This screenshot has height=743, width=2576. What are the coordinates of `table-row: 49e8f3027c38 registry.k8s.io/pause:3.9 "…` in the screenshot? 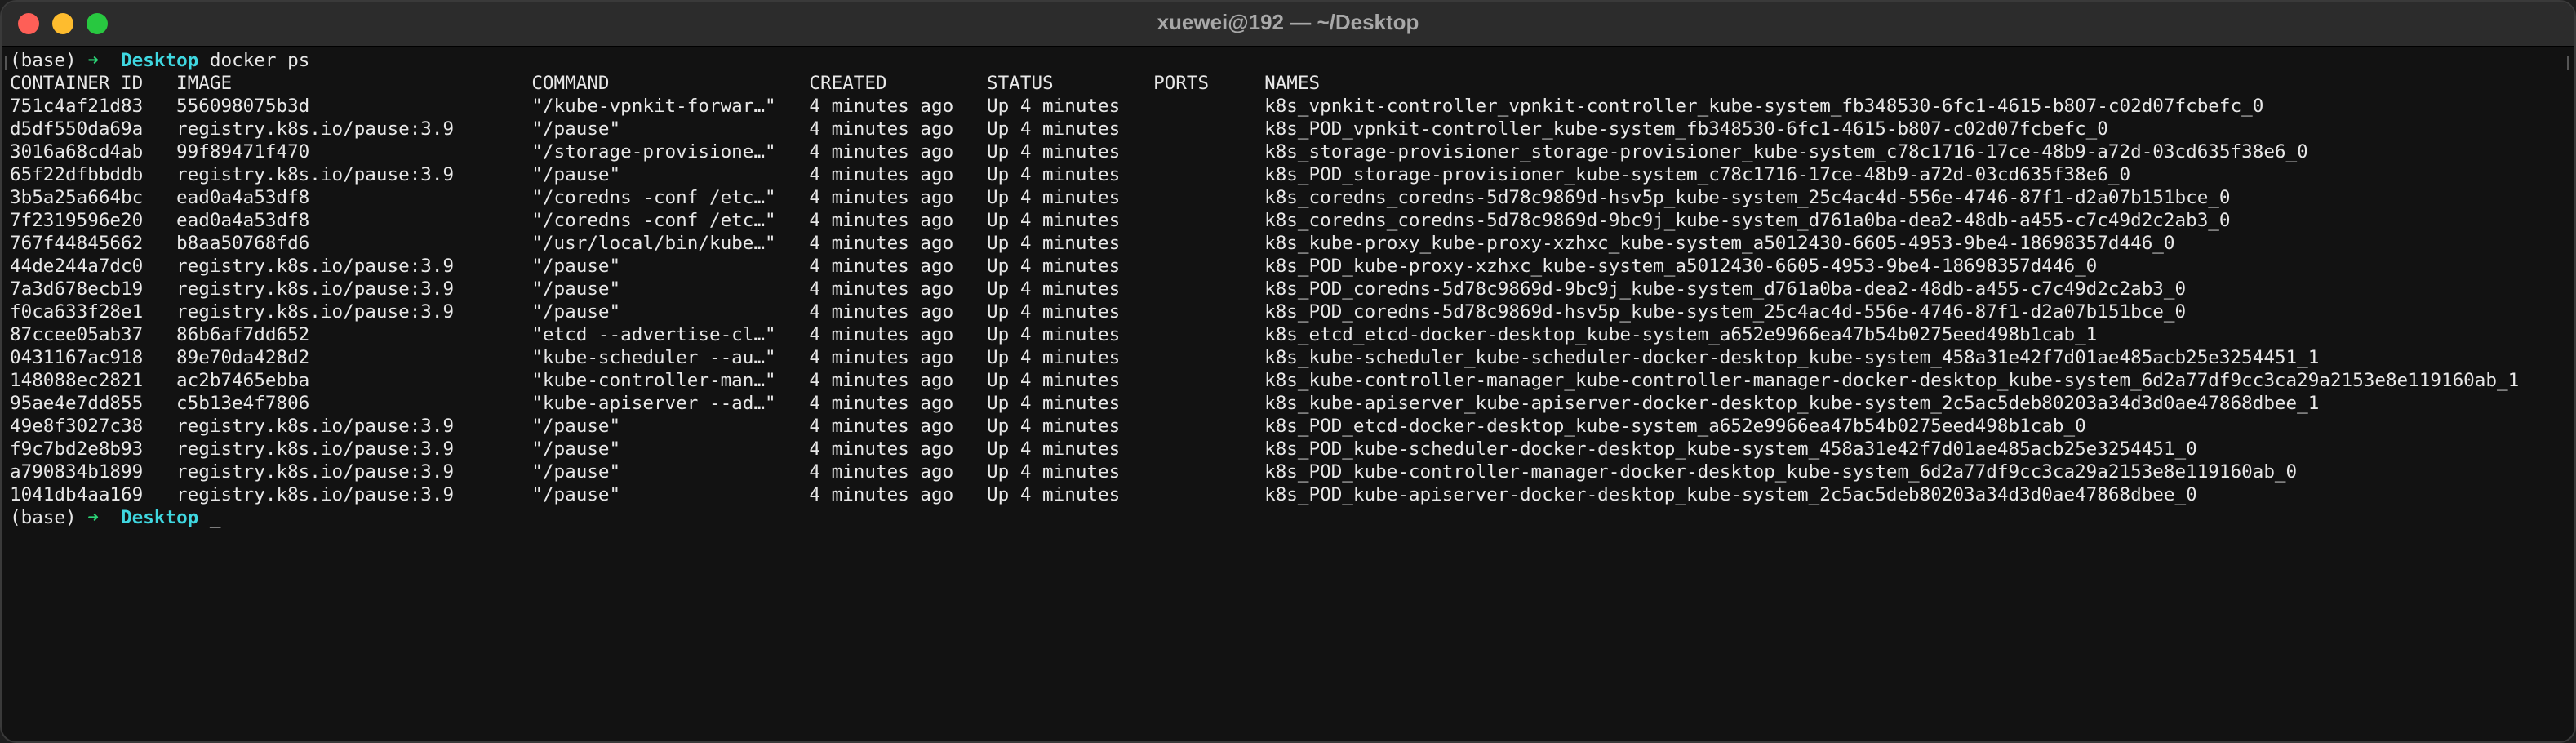 It's located at (1048, 427).